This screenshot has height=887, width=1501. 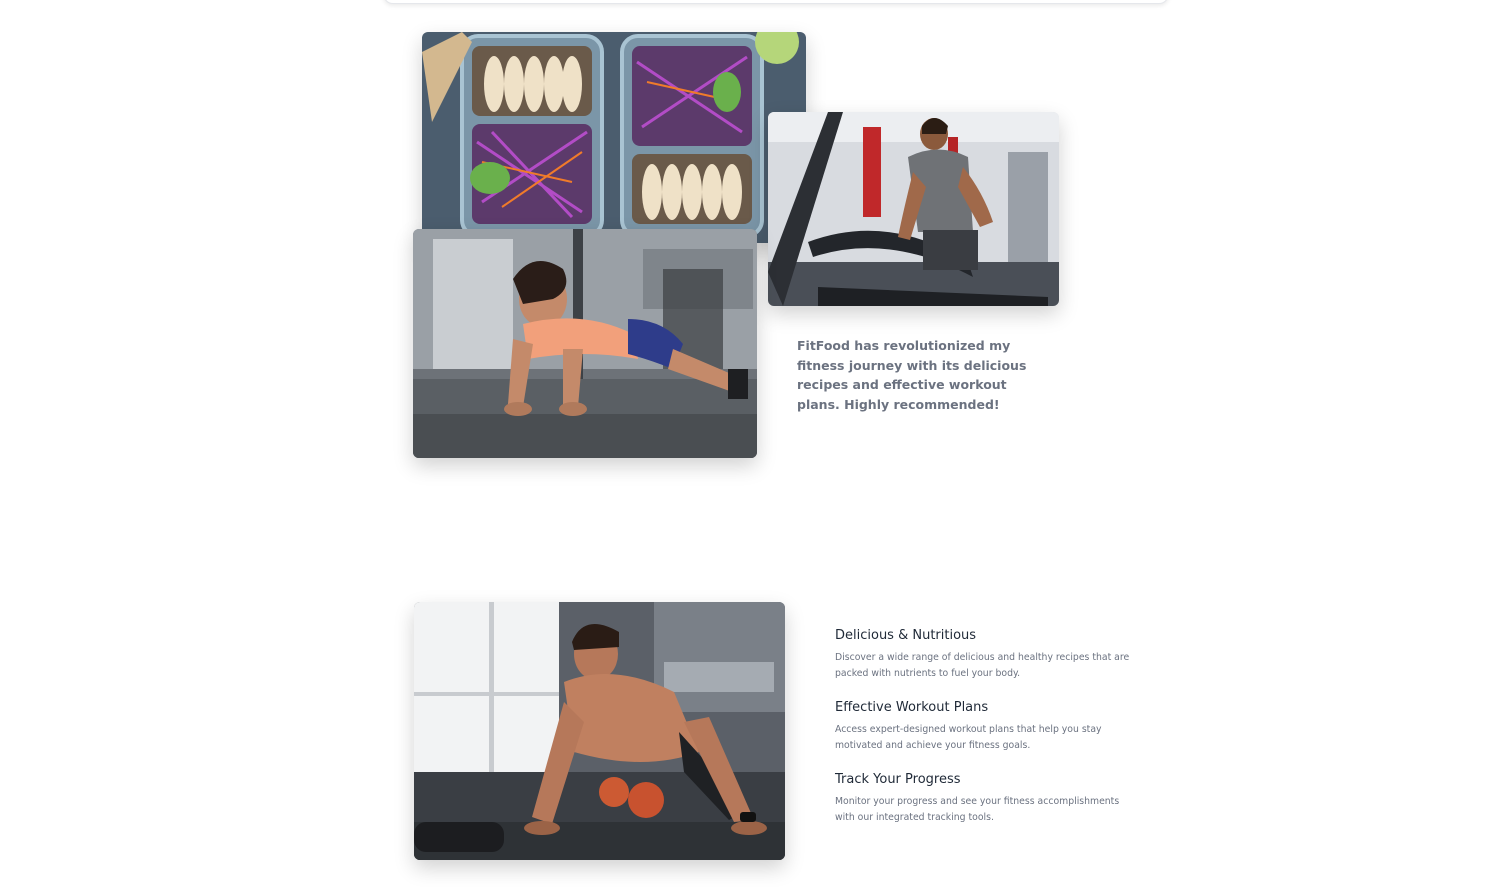 What do you see at coordinates (906, 635) in the screenshot?
I see `feature-title: Delicious & Nutritious` at bounding box center [906, 635].